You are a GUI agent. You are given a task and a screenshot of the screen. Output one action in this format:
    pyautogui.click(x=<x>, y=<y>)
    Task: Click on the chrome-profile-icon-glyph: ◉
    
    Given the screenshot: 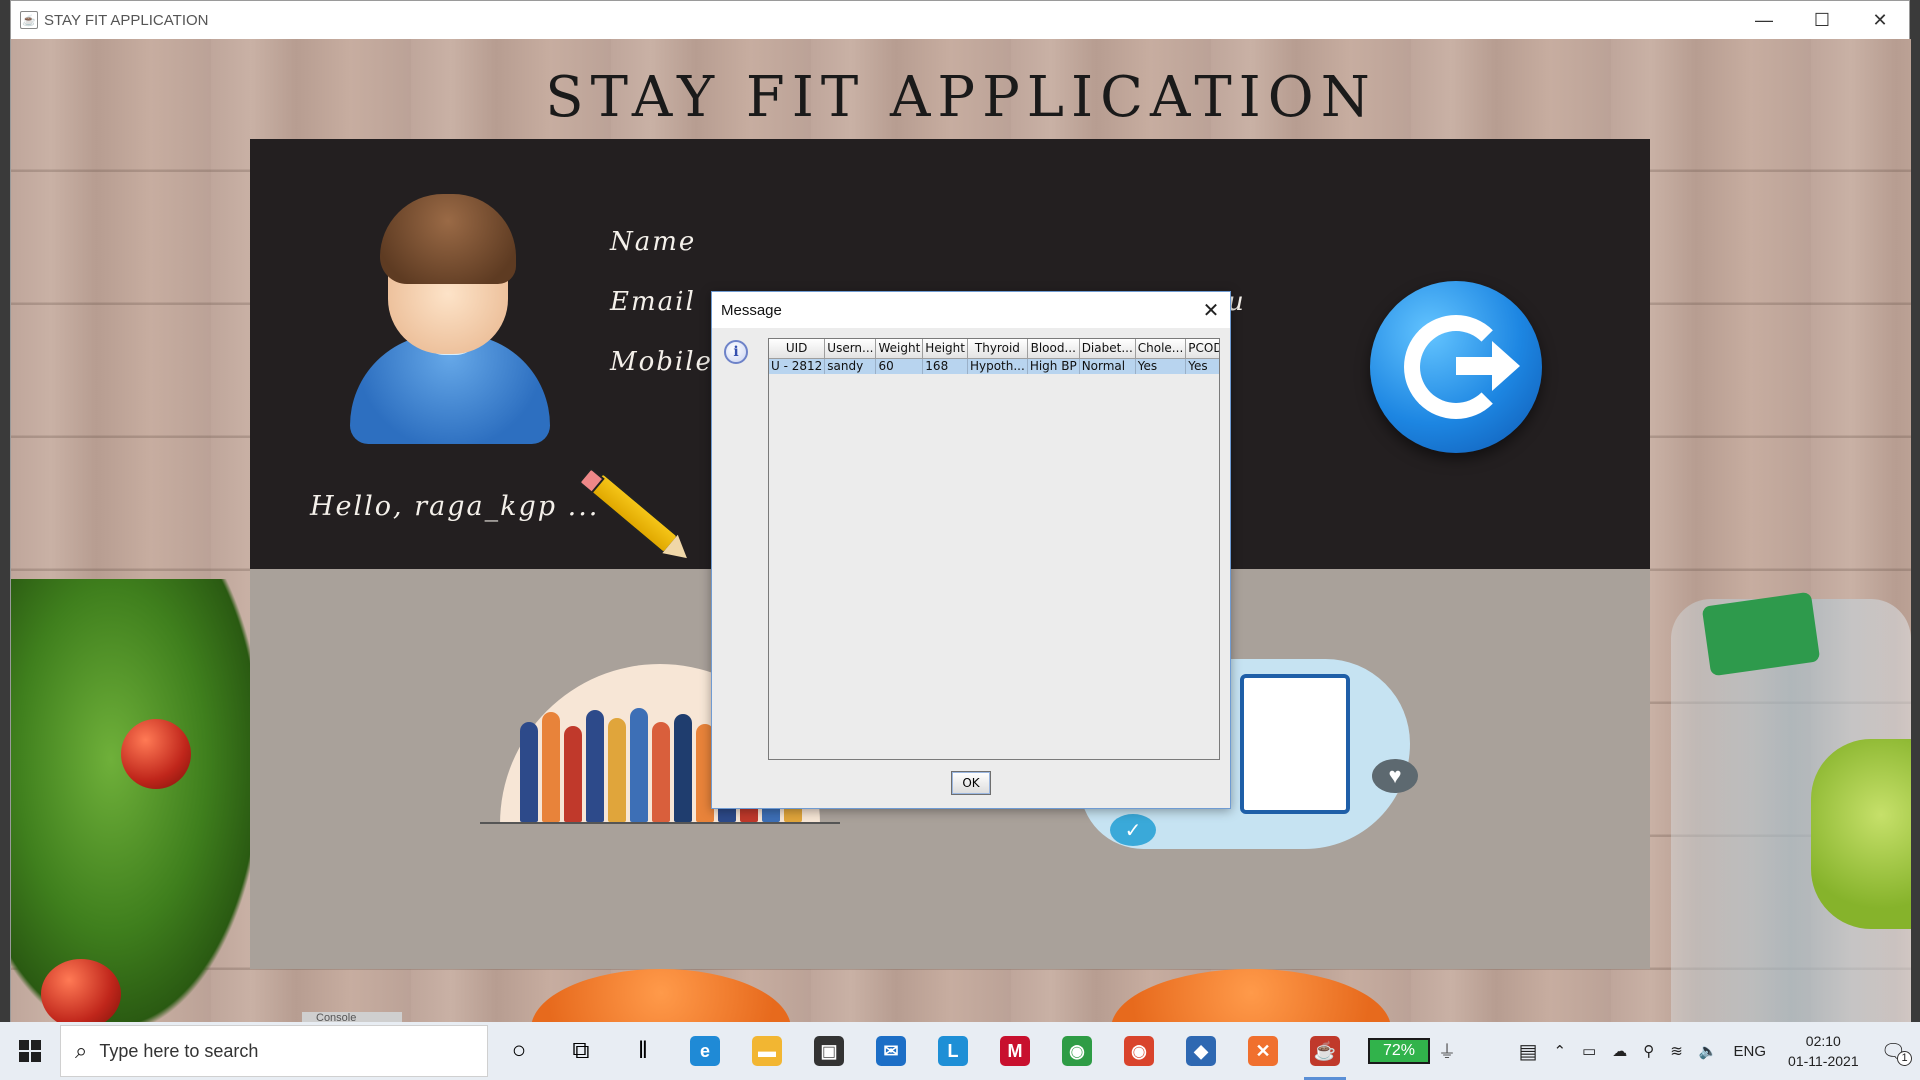 What is the action you would take?
    pyautogui.click(x=1139, y=1051)
    